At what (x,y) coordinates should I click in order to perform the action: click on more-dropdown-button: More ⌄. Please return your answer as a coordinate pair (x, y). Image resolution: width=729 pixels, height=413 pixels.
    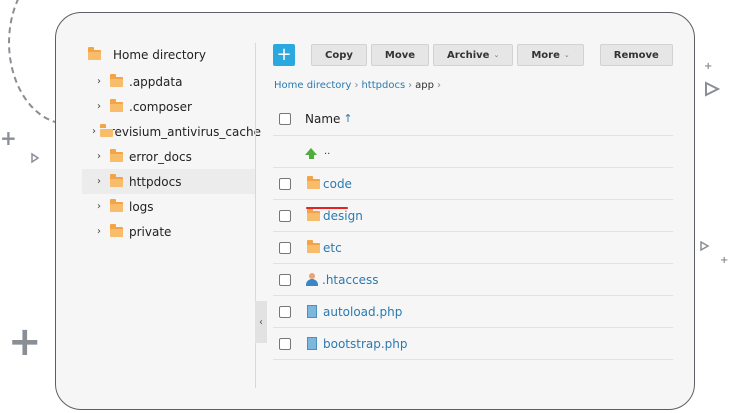
    Looking at the image, I should click on (550, 55).